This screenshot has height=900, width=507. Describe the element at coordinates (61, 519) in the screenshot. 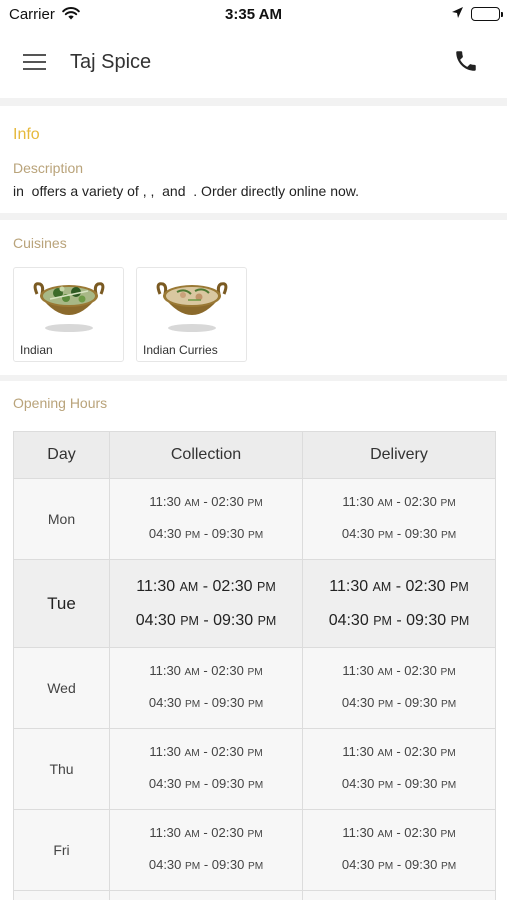

I see `day-cell: Mon` at that location.